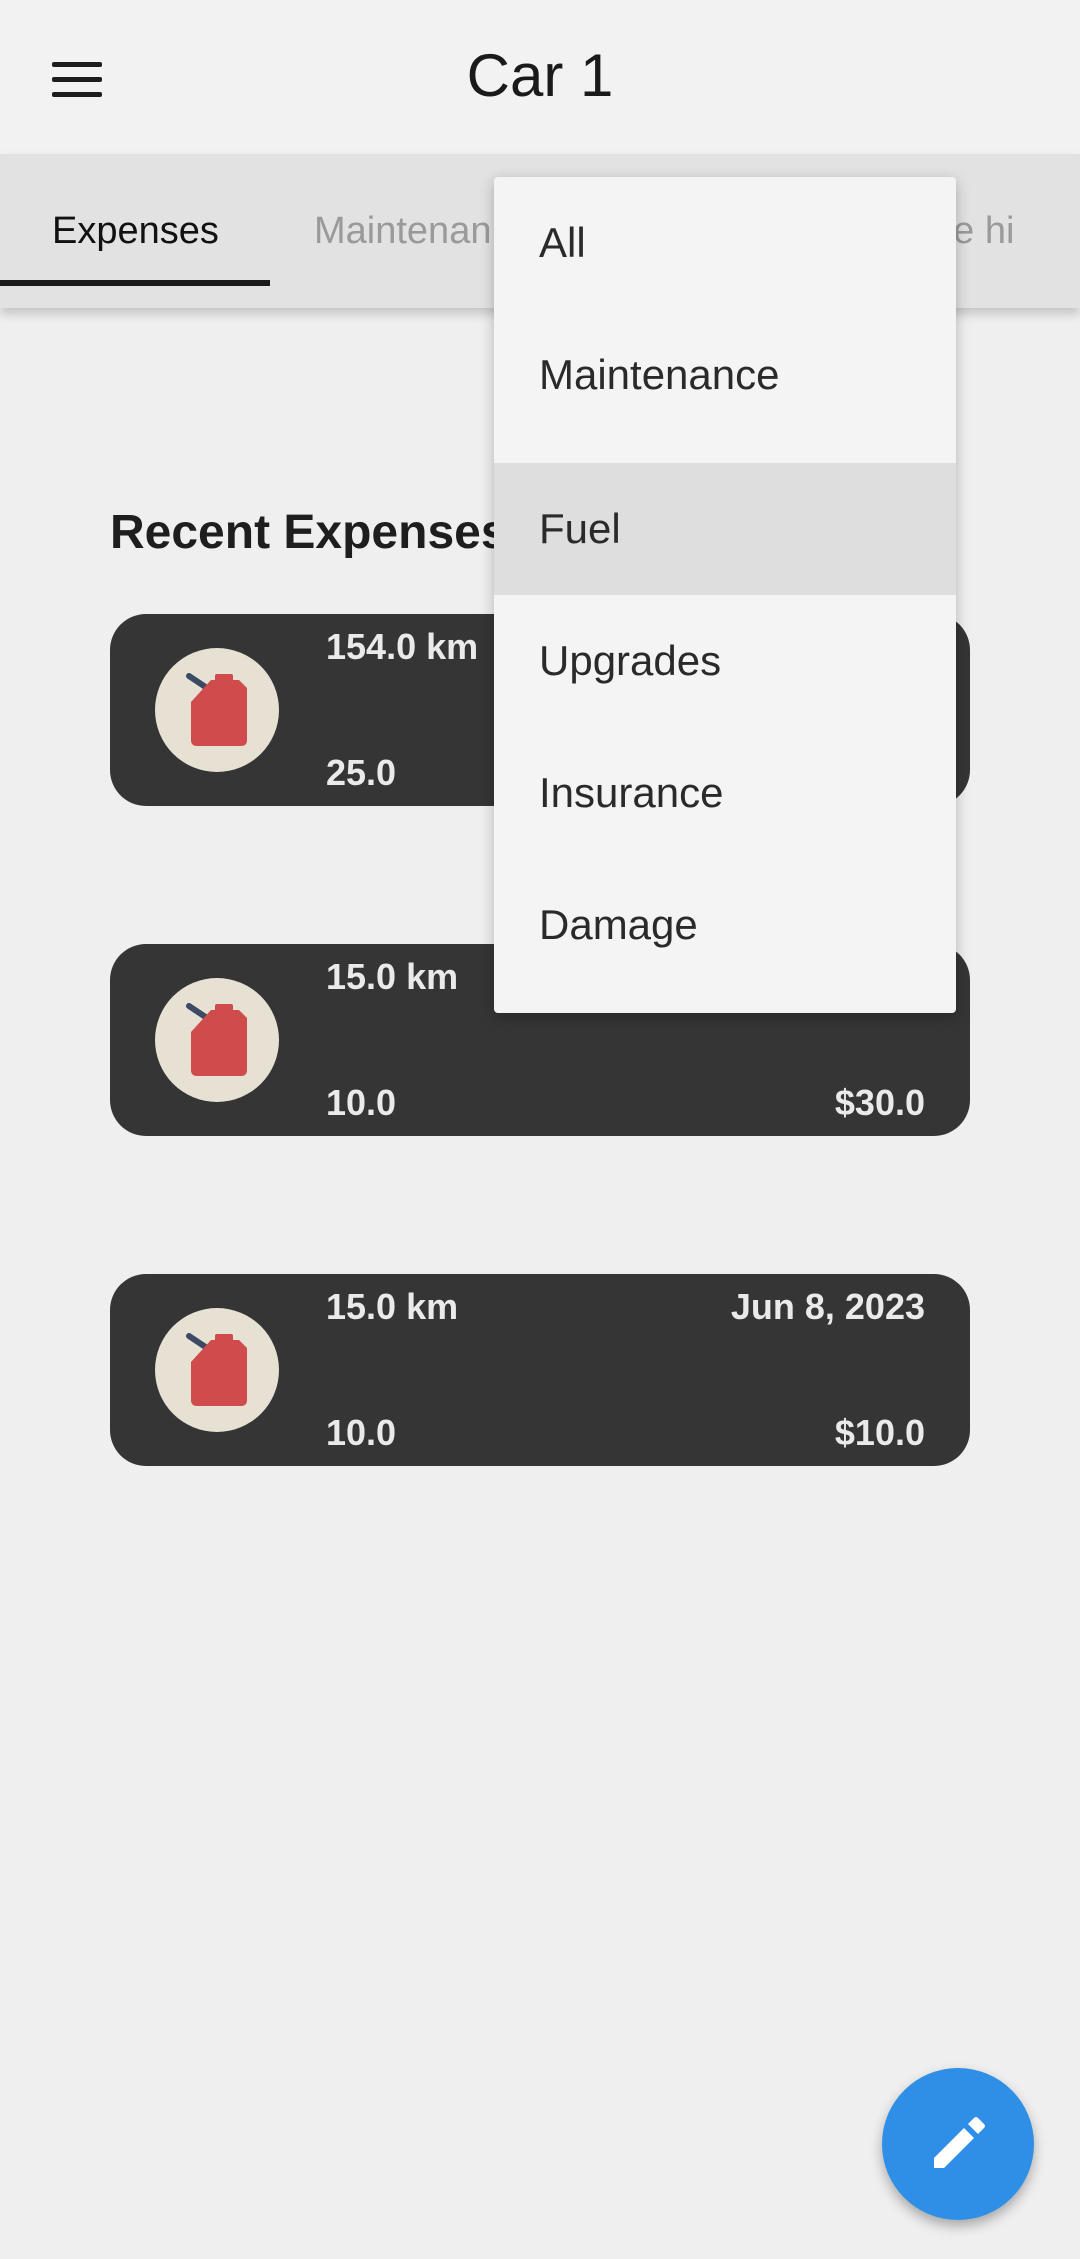 The height and width of the screenshot is (2259, 1080). I want to click on filter-option-damage: Damage, so click(725, 925).